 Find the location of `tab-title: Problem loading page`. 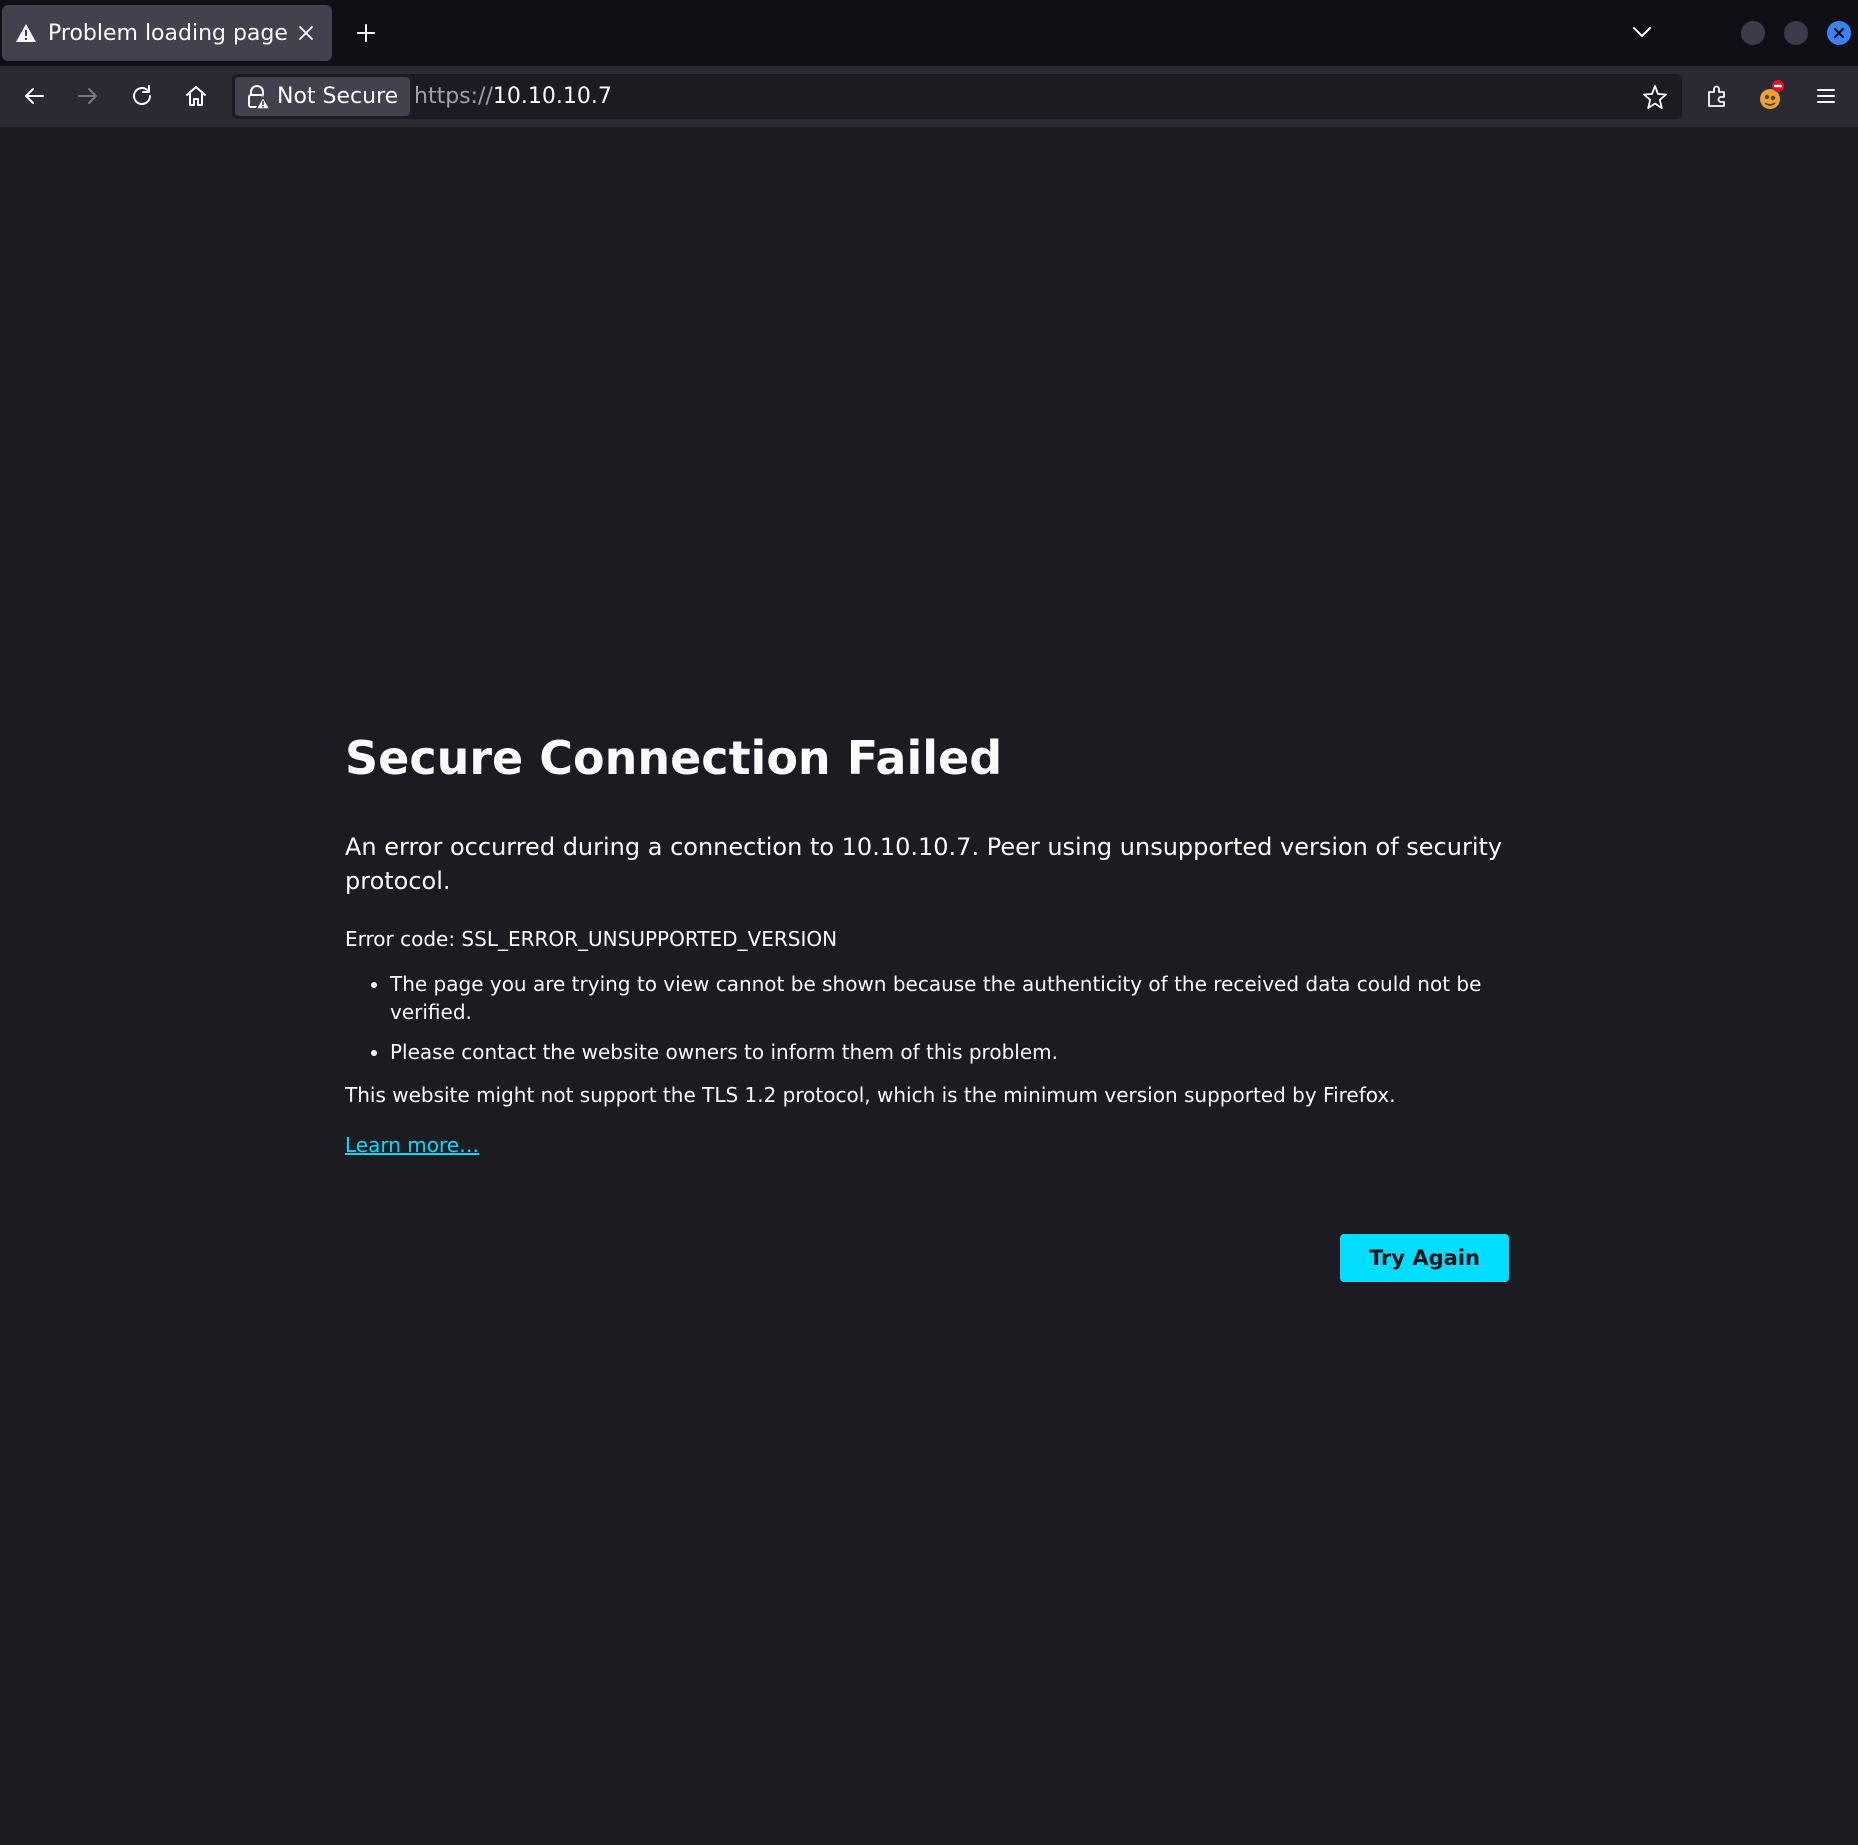

tab-title: Problem loading page is located at coordinates (168, 33).